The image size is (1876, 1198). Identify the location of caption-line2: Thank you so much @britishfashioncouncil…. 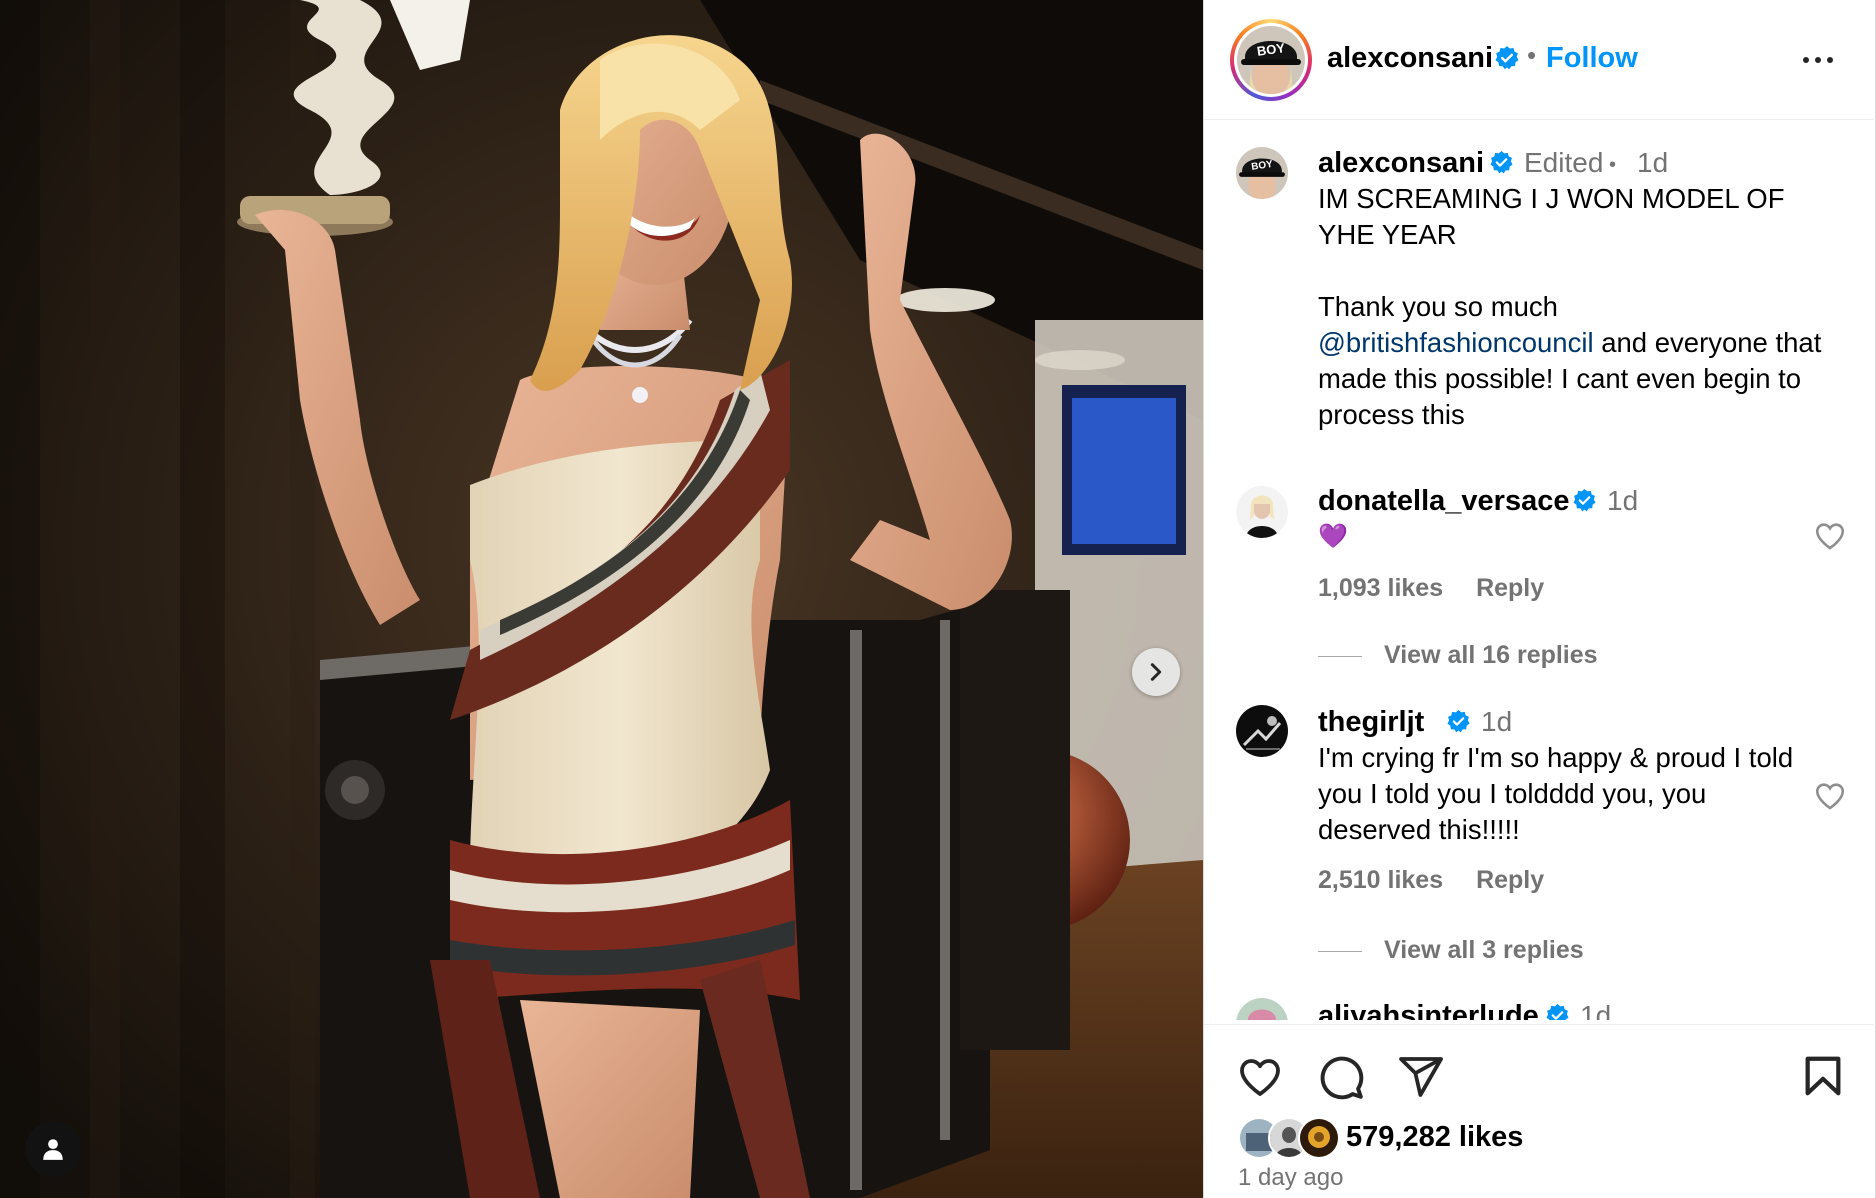
(1578, 361).